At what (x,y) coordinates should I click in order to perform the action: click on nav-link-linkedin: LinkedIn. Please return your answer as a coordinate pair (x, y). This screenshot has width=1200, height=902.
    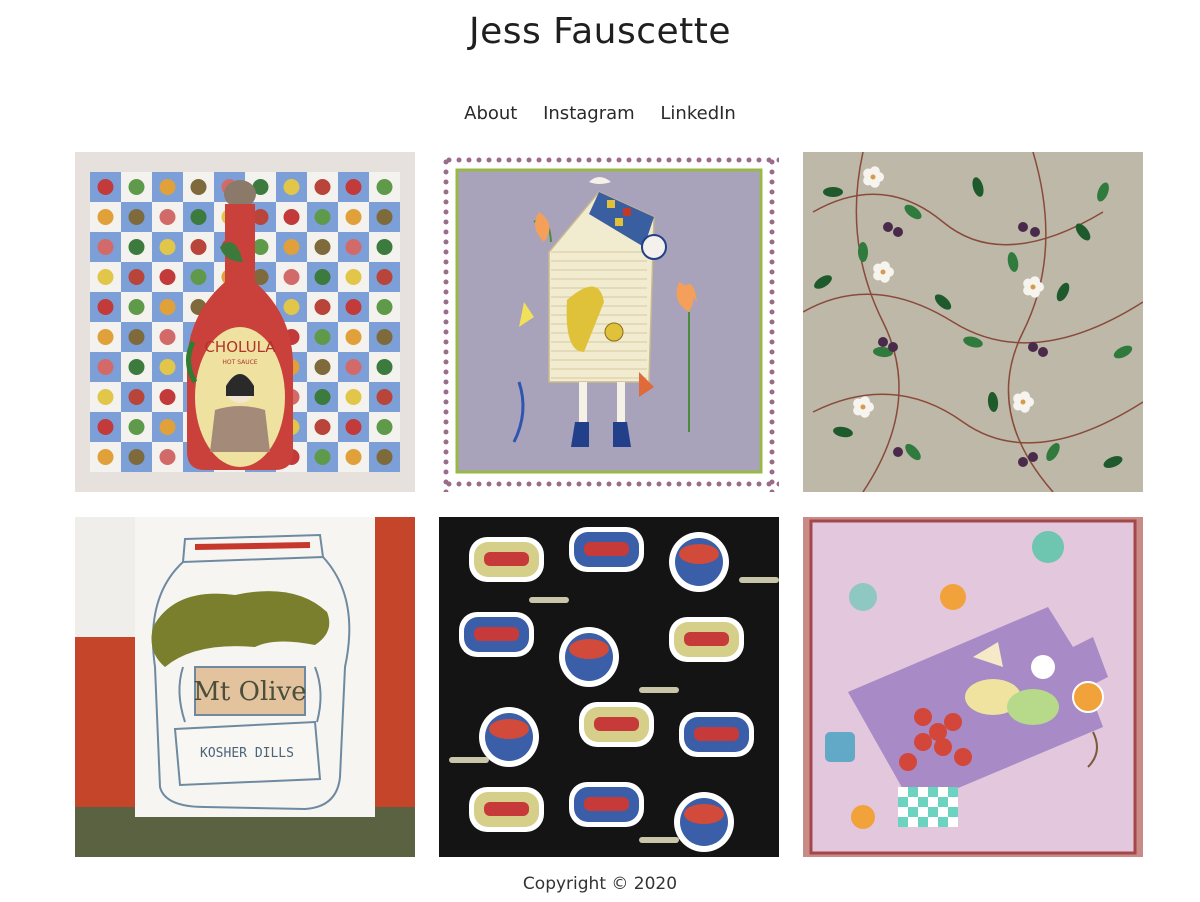
    Looking at the image, I should click on (697, 113).